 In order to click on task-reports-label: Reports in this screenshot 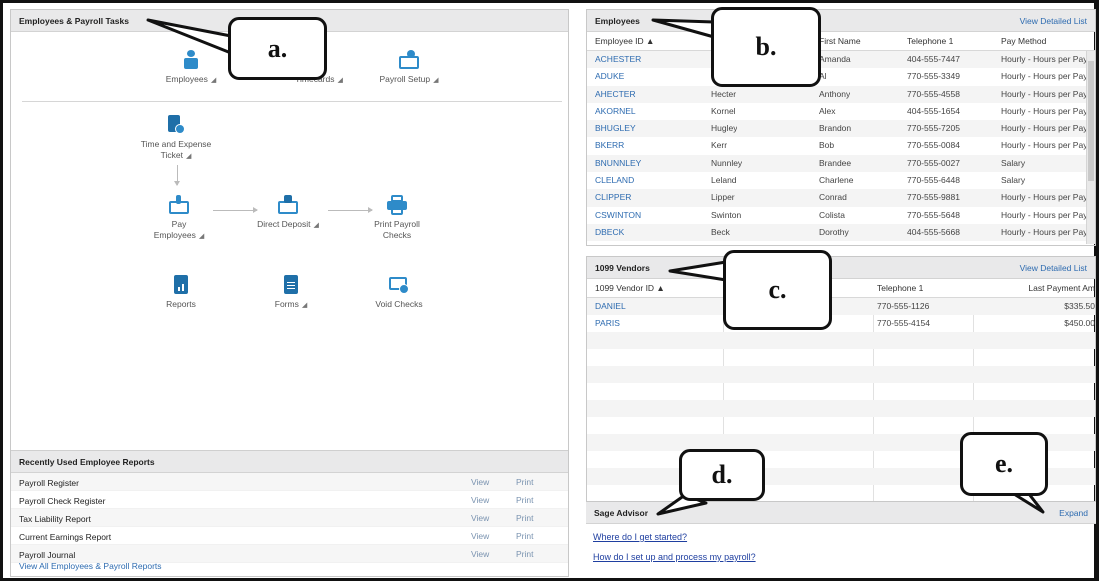, I will do `click(181, 304)`.